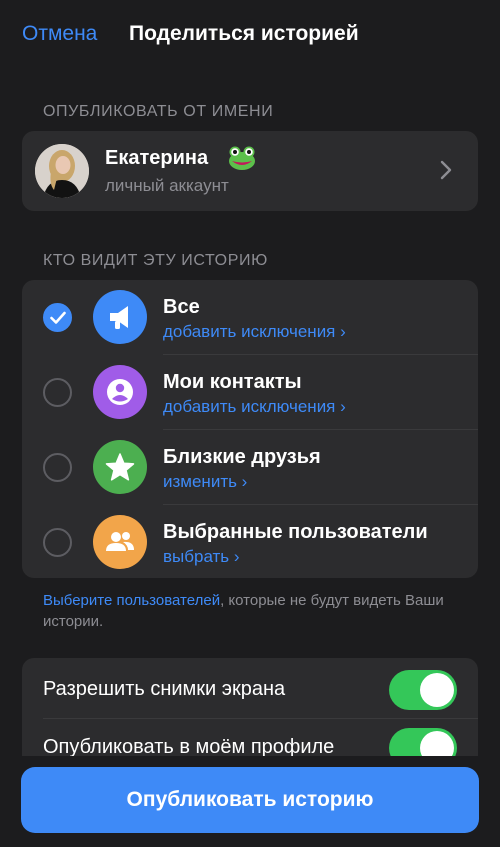 This screenshot has height=847, width=500. Describe the element at coordinates (250, 317) in the screenshot. I see `audience-option-everyone: Все добавить исключения ›` at that location.